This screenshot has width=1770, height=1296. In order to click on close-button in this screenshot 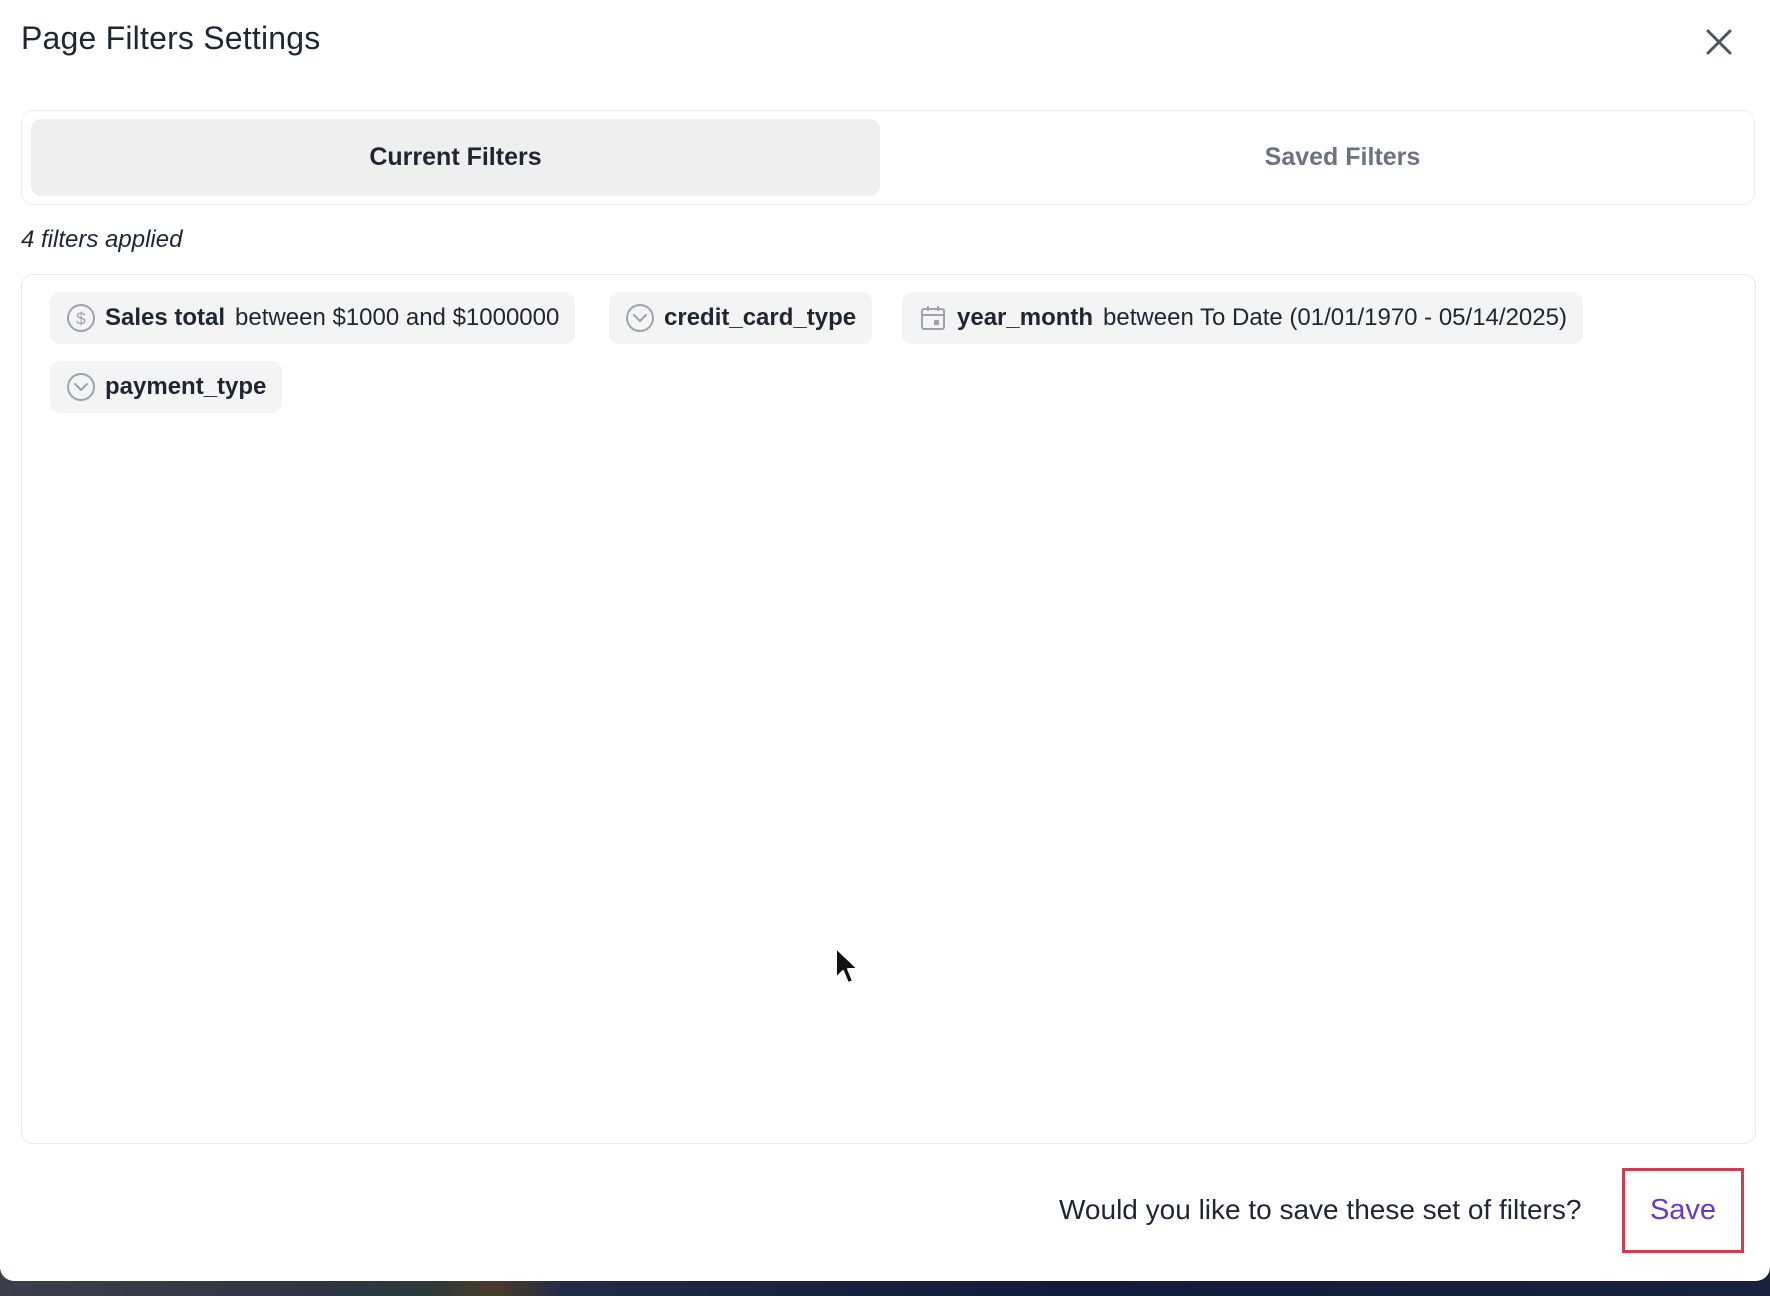, I will do `click(1719, 42)`.